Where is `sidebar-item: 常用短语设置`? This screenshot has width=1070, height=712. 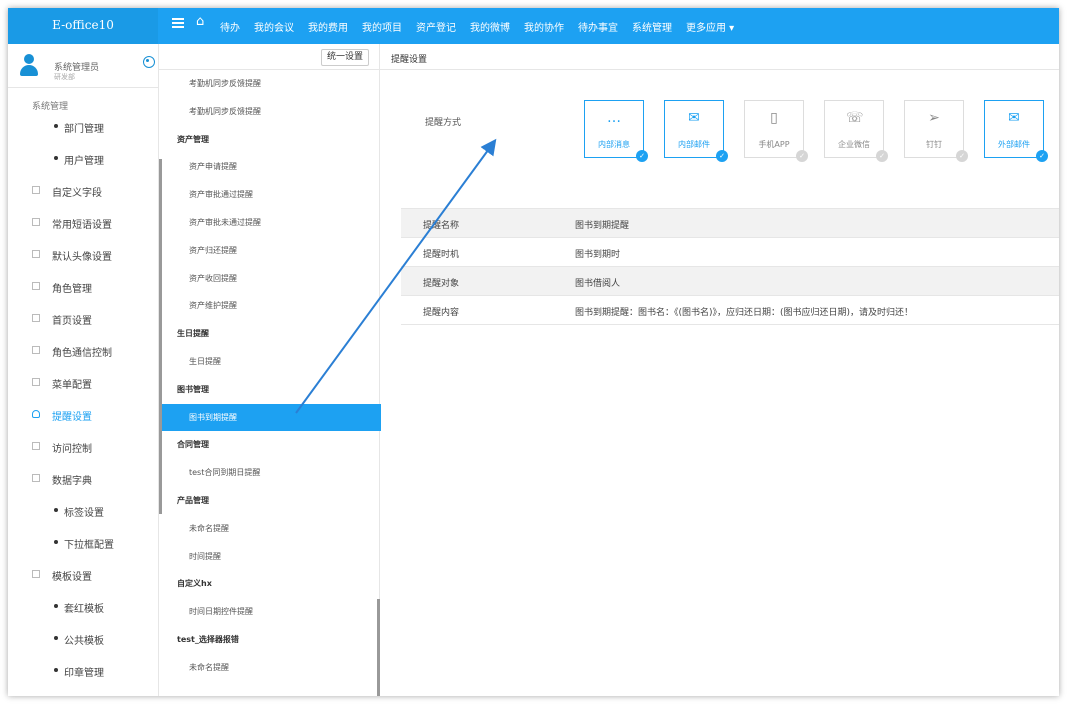 sidebar-item: 常用短语设置 is located at coordinates (83, 222).